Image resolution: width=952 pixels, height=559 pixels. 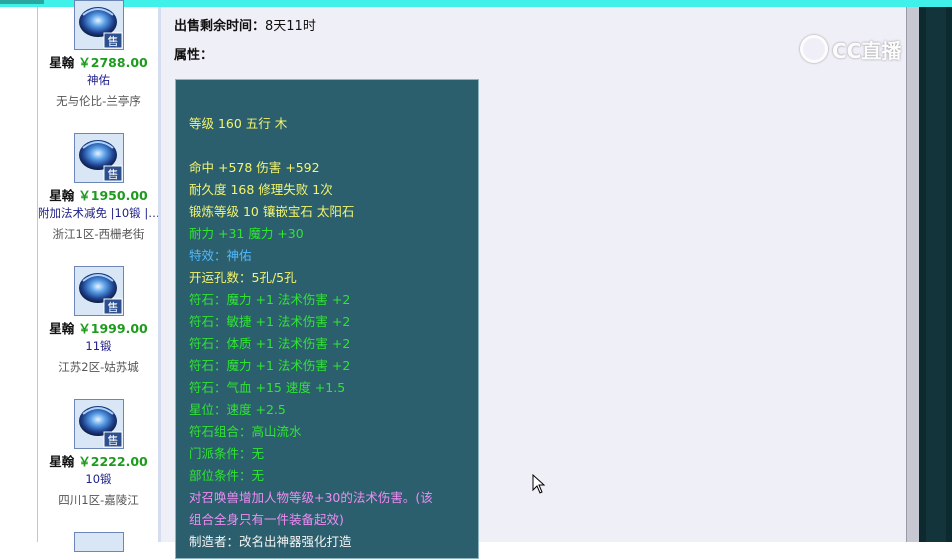 What do you see at coordinates (113, 461) in the screenshot?
I see `listing-price: ￥2222.00` at bounding box center [113, 461].